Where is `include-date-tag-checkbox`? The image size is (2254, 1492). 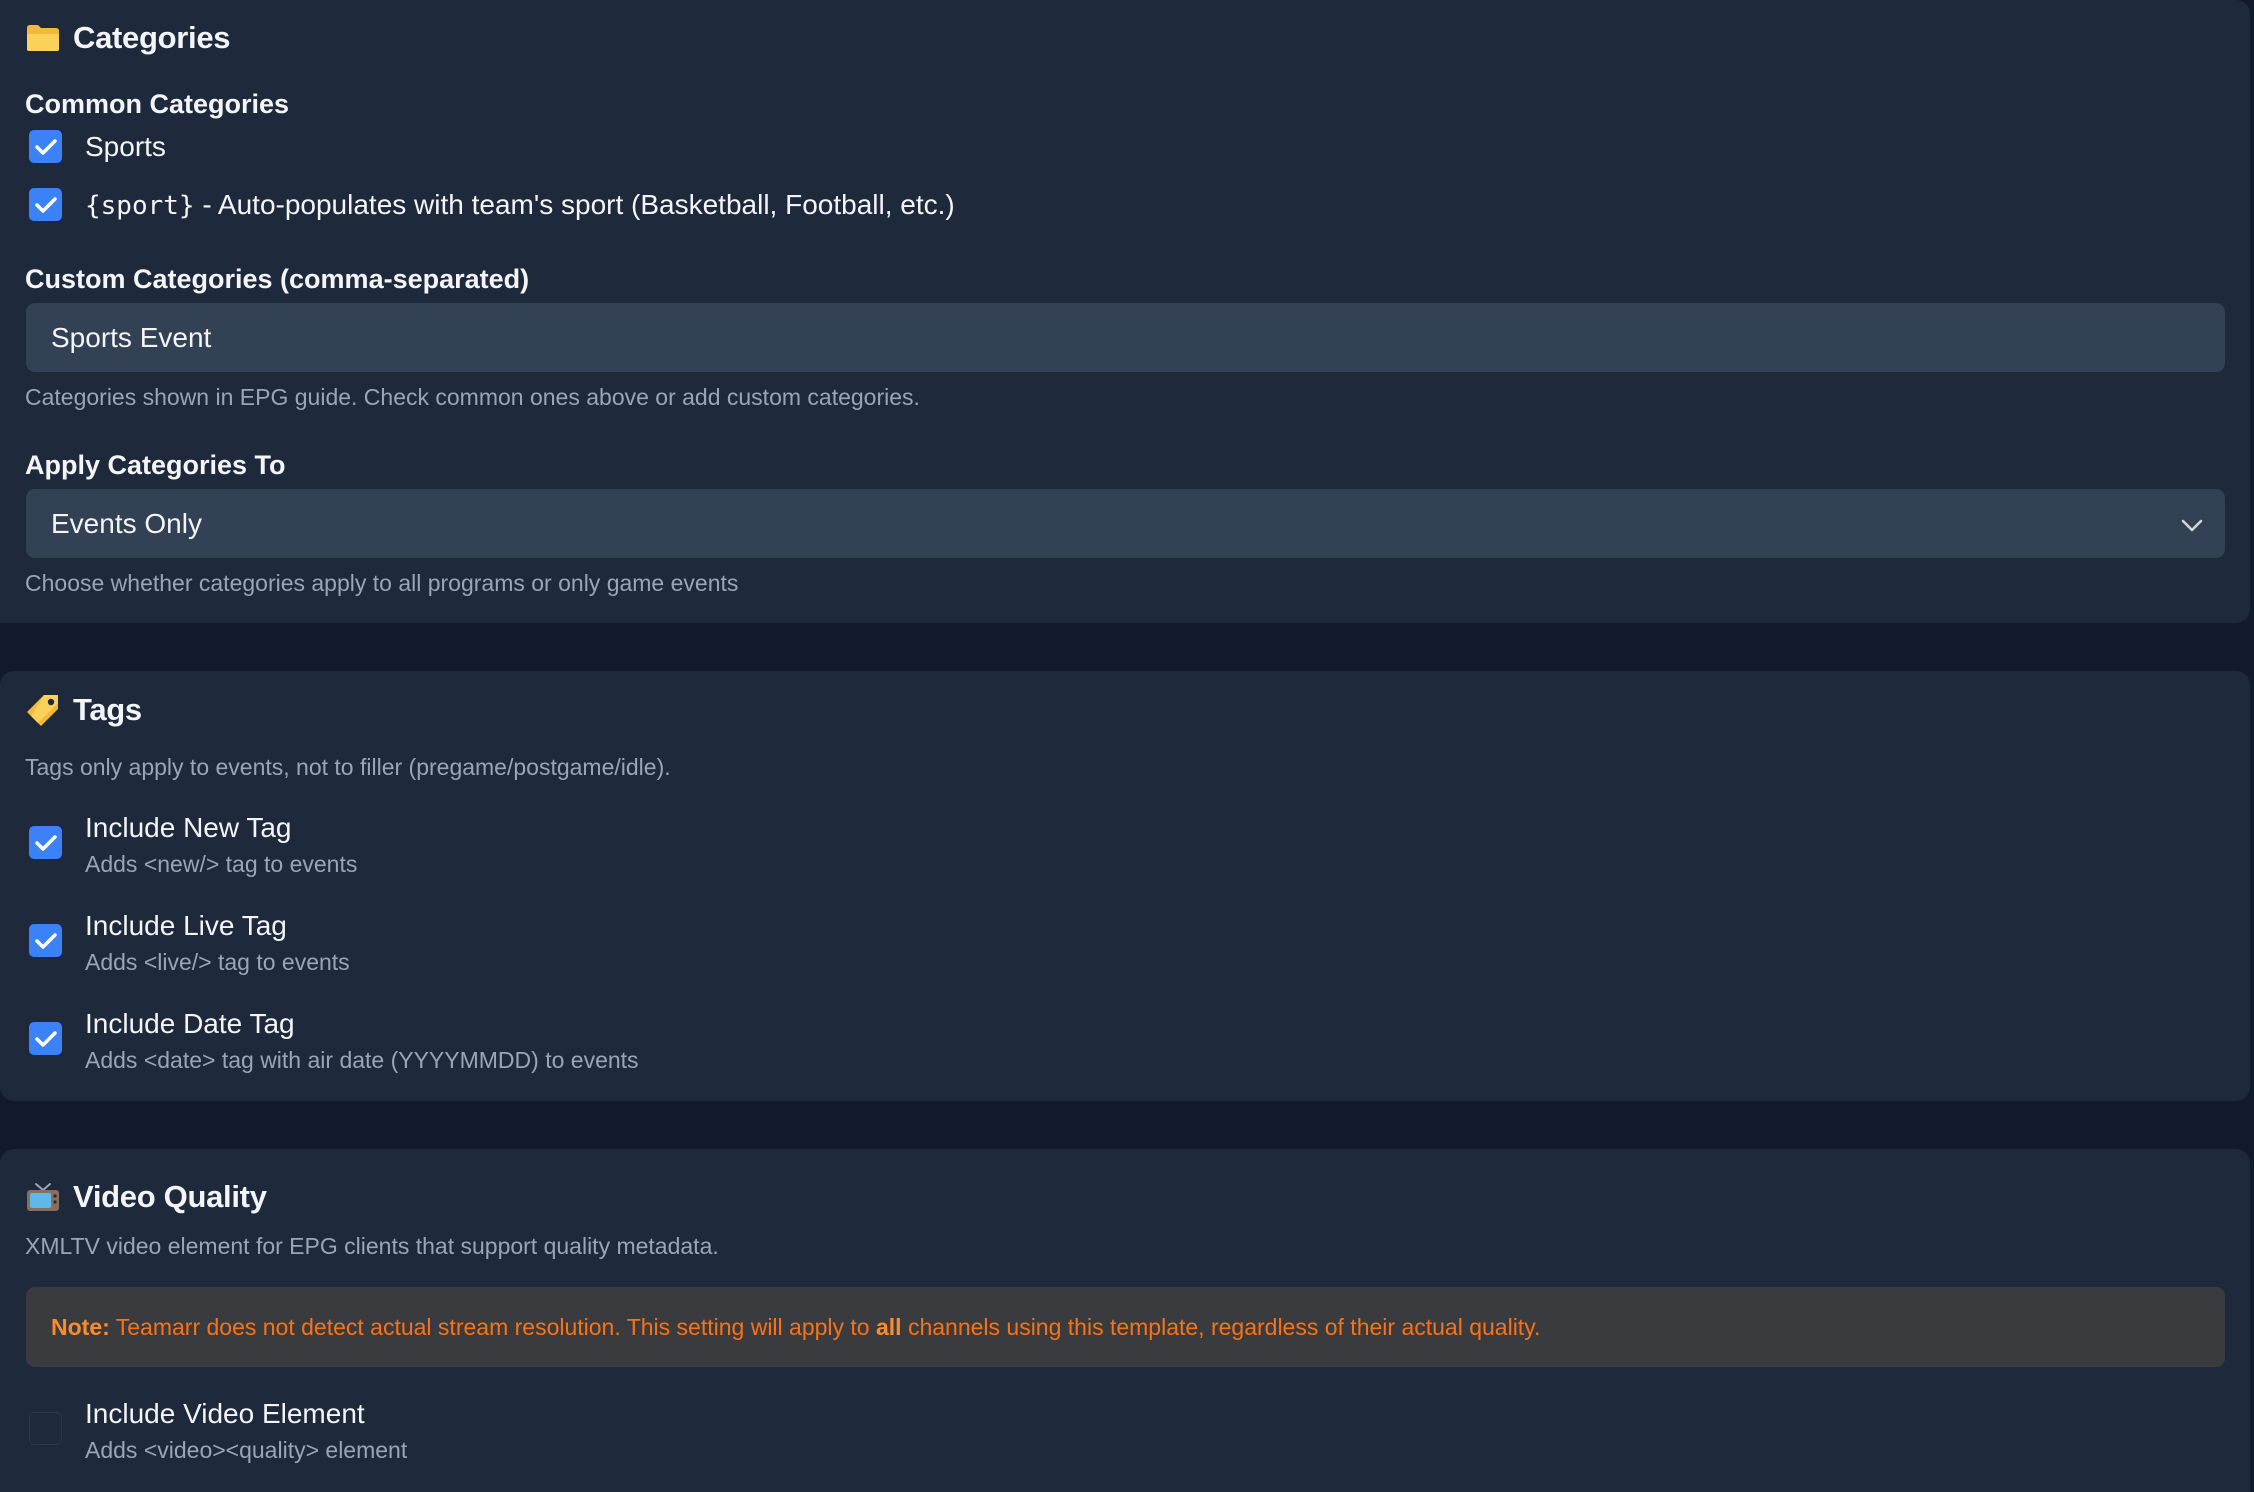 include-date-tag-checkbox is located at coordinates (45, 1038).